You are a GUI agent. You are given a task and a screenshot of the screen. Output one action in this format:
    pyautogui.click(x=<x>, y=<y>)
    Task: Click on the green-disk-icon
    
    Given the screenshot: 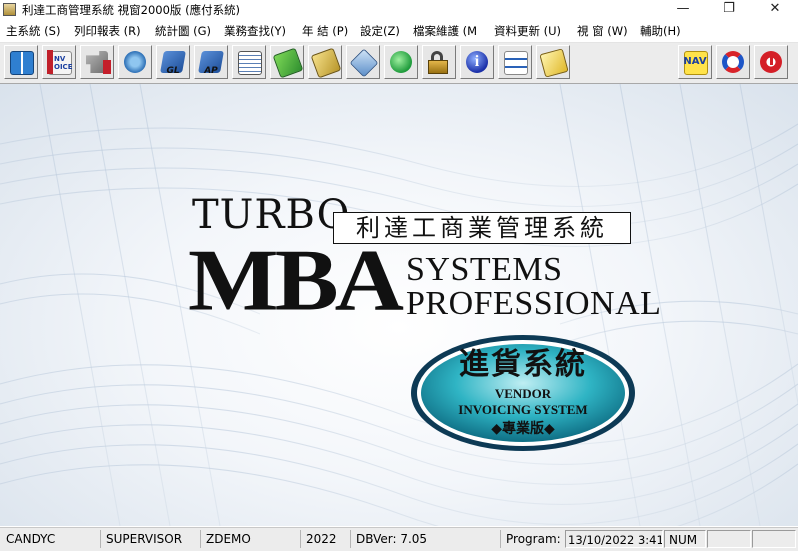 What is the action you would take?
    pyautogui.click(x=288, y=63)
    